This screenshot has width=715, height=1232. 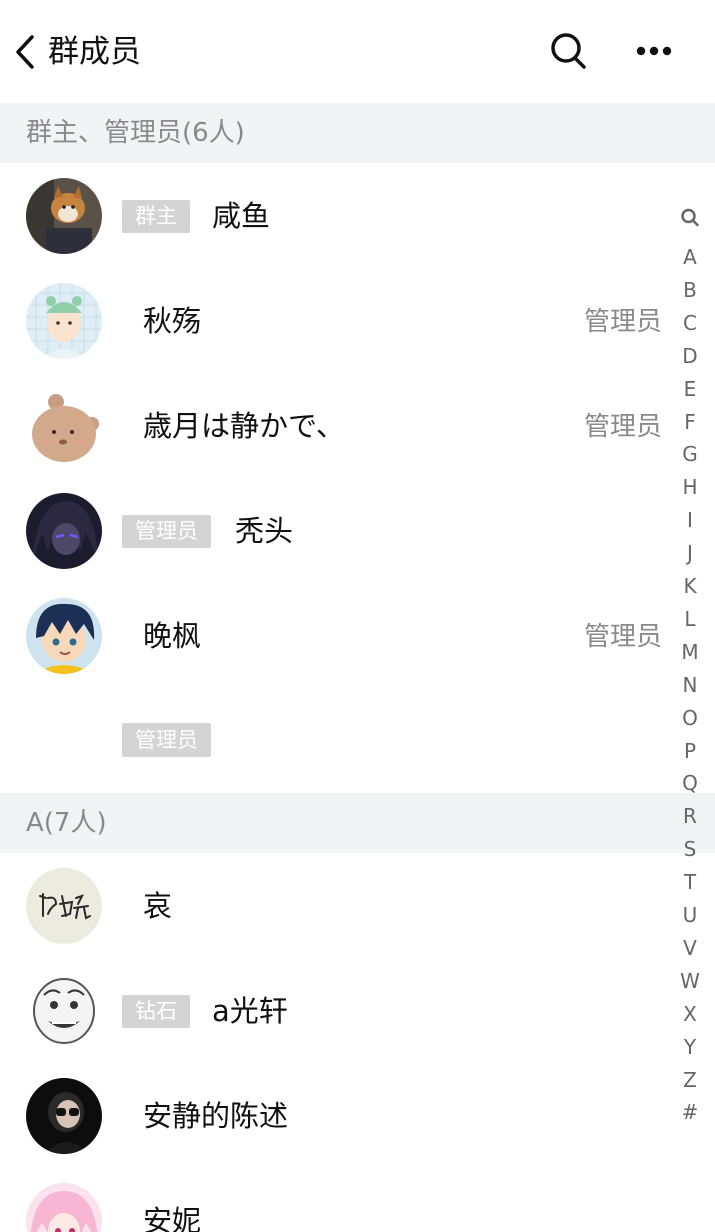 What do you see at coordinates (690, 915) in the screenshot?
I see `index-letter-u: U` at bounding box center [690, 915].